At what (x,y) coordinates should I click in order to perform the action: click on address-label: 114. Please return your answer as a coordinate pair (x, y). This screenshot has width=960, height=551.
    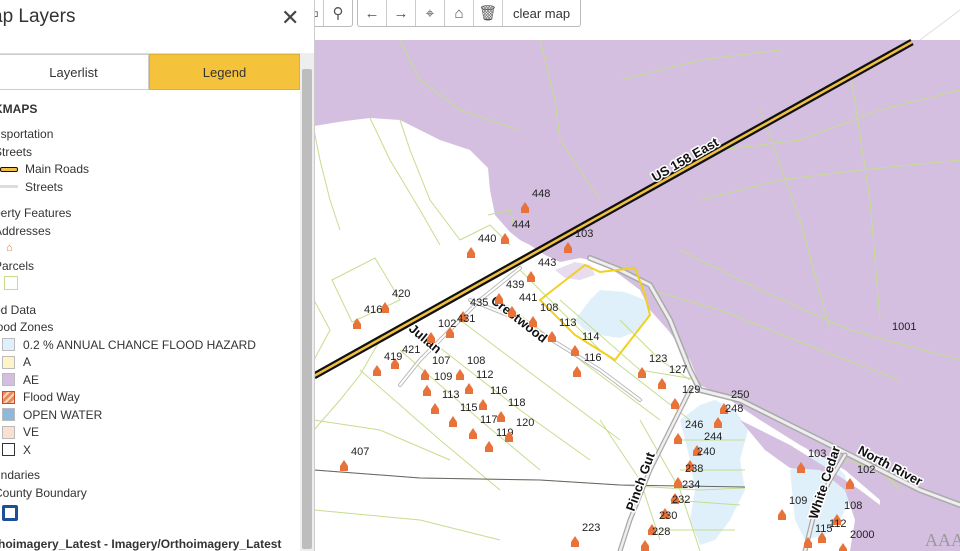
    Looking at the image, I should click on (591, 337).